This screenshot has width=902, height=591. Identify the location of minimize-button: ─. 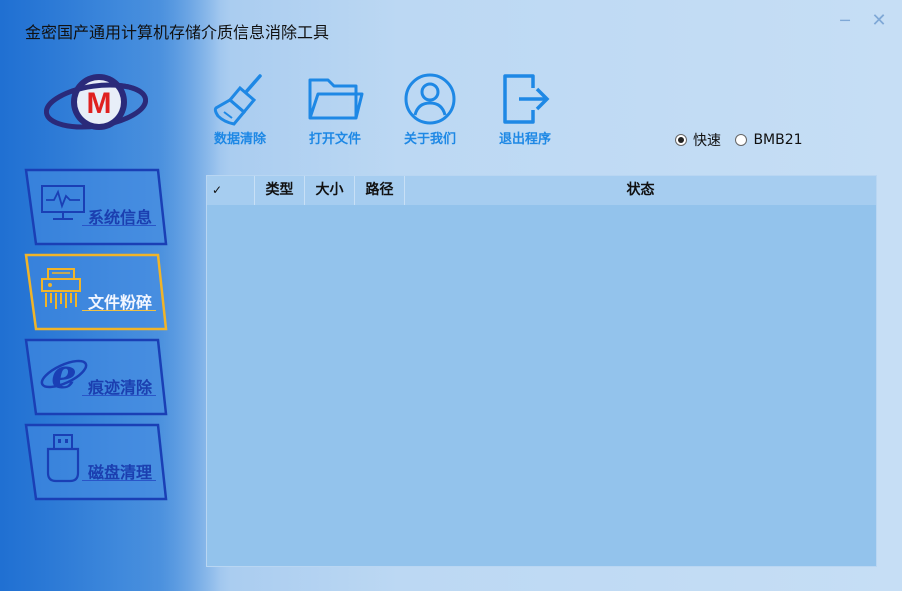
(845, 21).